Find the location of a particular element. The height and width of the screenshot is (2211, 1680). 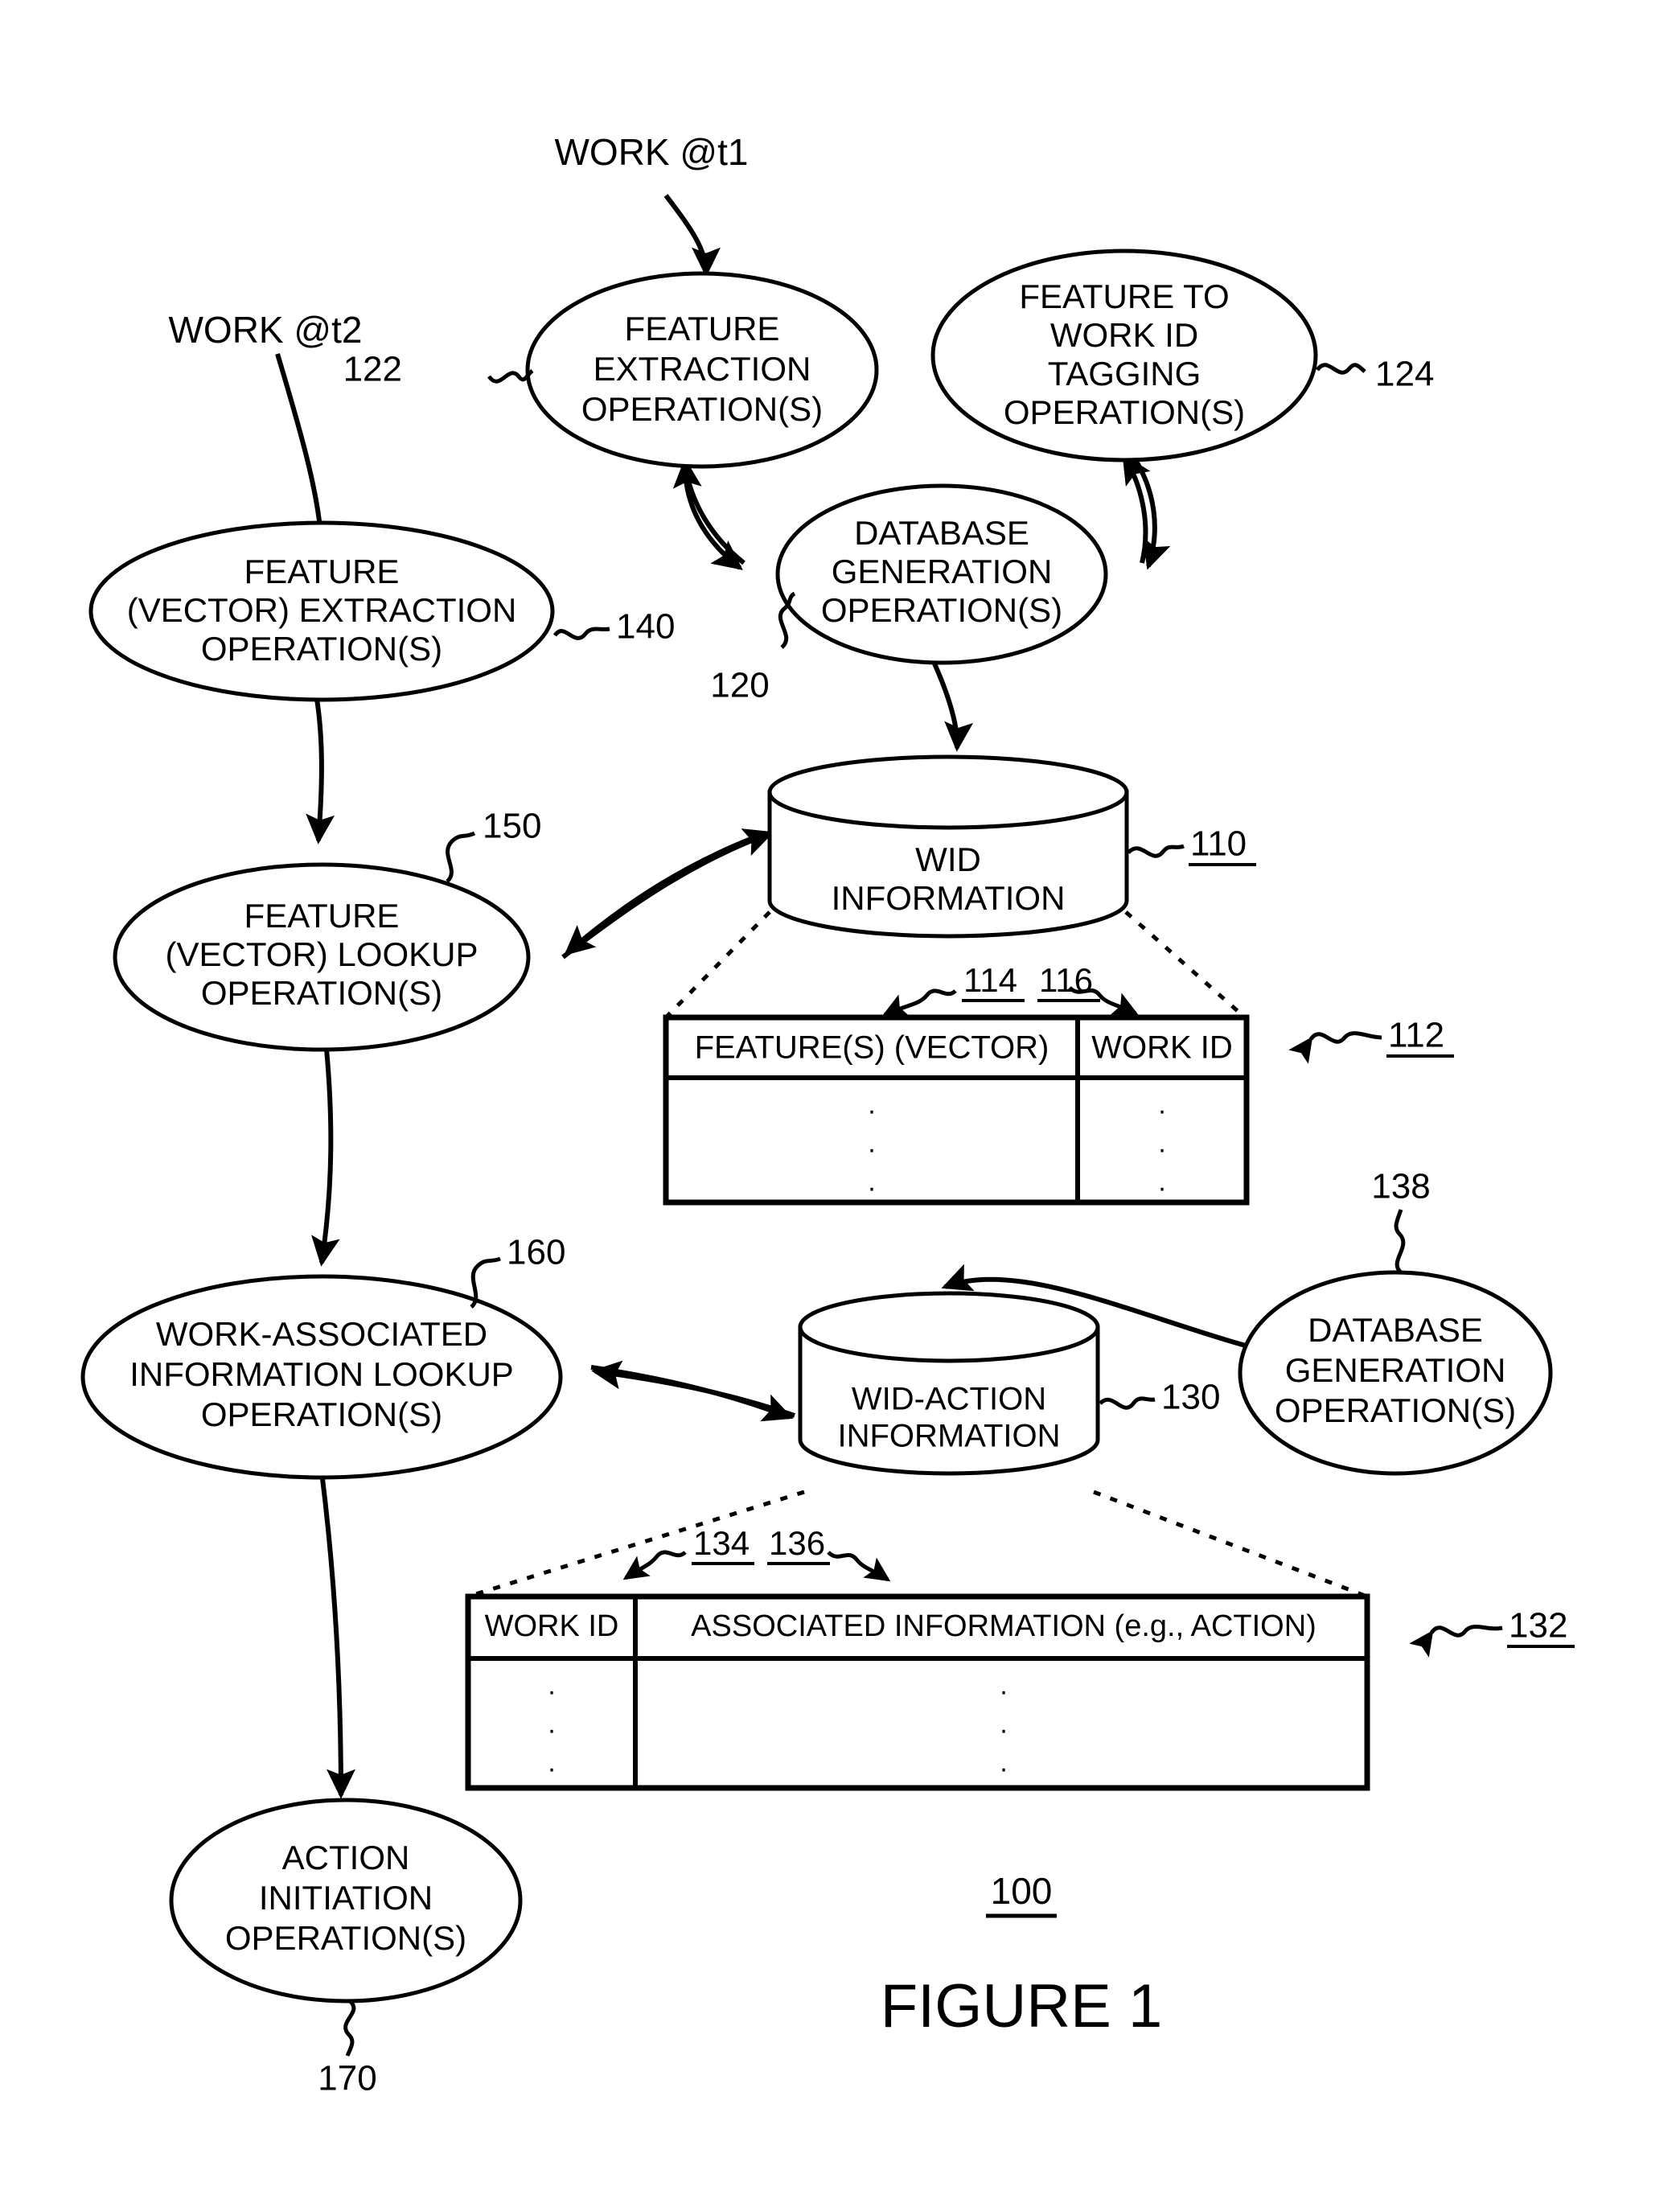

node-feature-vector-extraction: FEATURE (VECTOR) EXTRACTION OPERATION(S) is located at coordinates (321, 611).